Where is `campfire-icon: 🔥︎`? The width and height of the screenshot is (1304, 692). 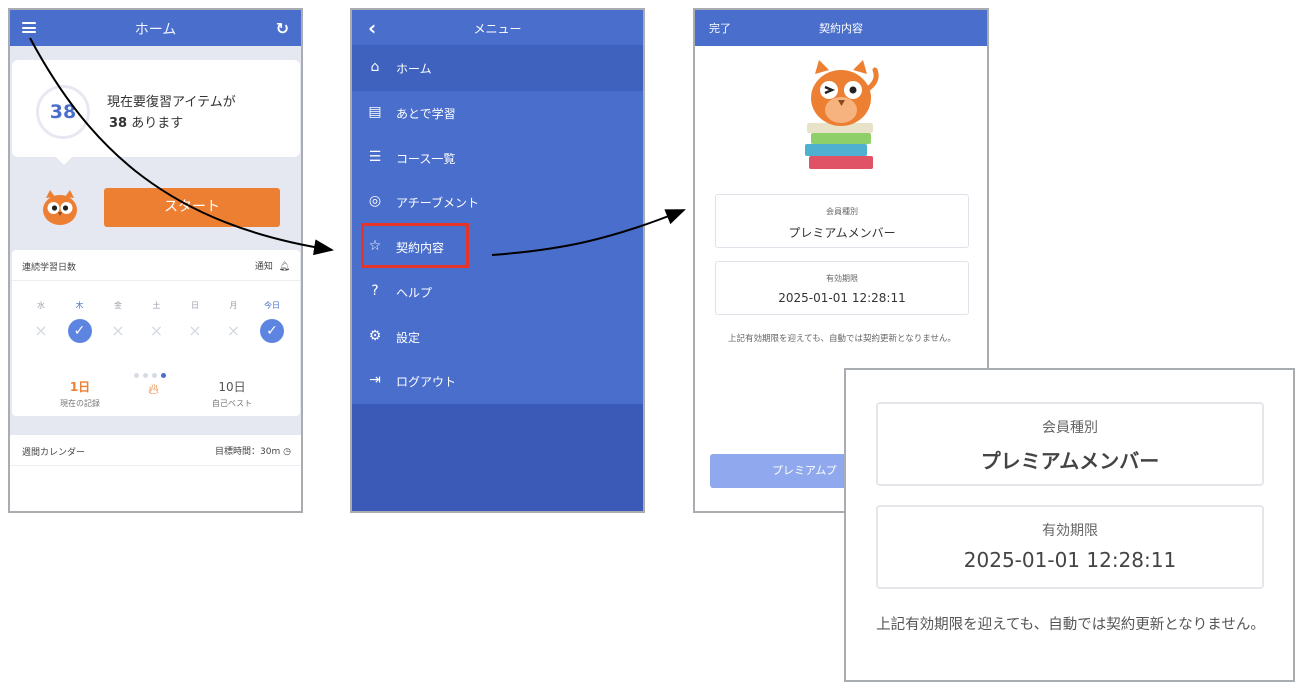 campfire-icon: 🔥︎ is located at coordinates (154, 389).